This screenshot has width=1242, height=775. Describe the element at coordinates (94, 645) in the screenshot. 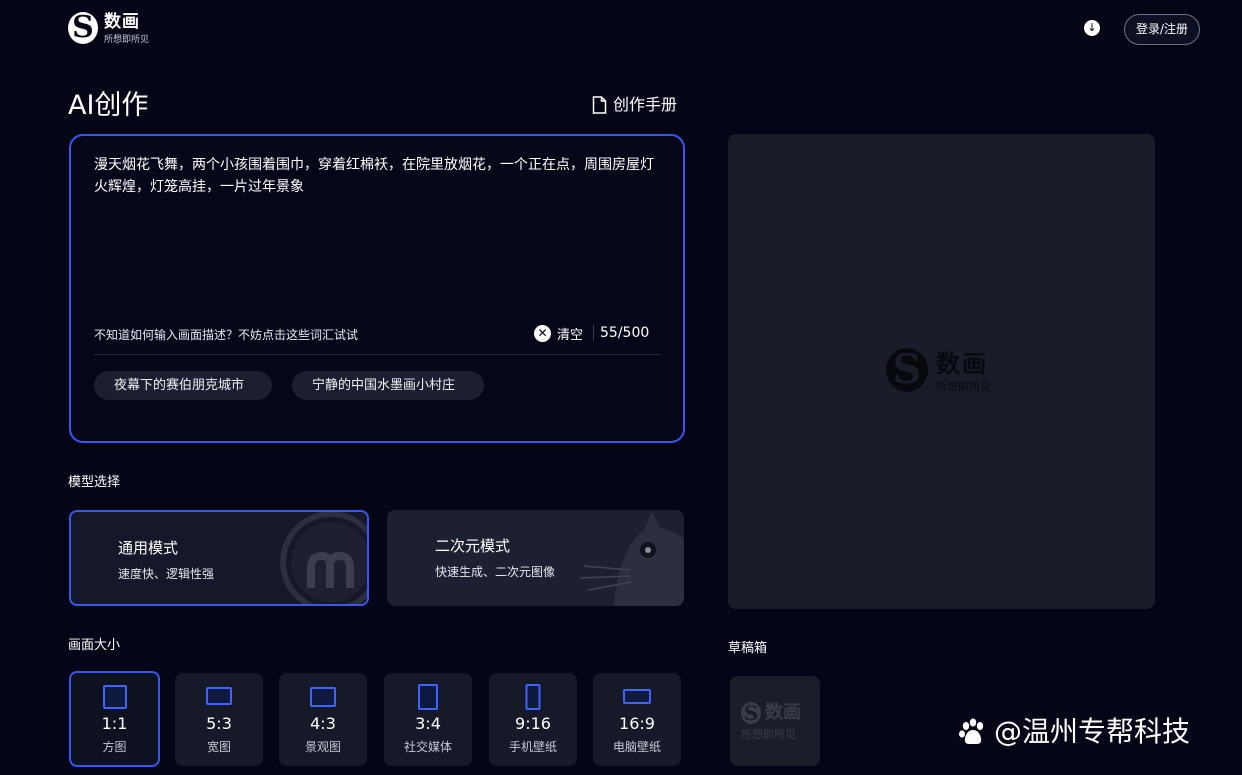

I see `size-section-label: 画面大小` at that location.